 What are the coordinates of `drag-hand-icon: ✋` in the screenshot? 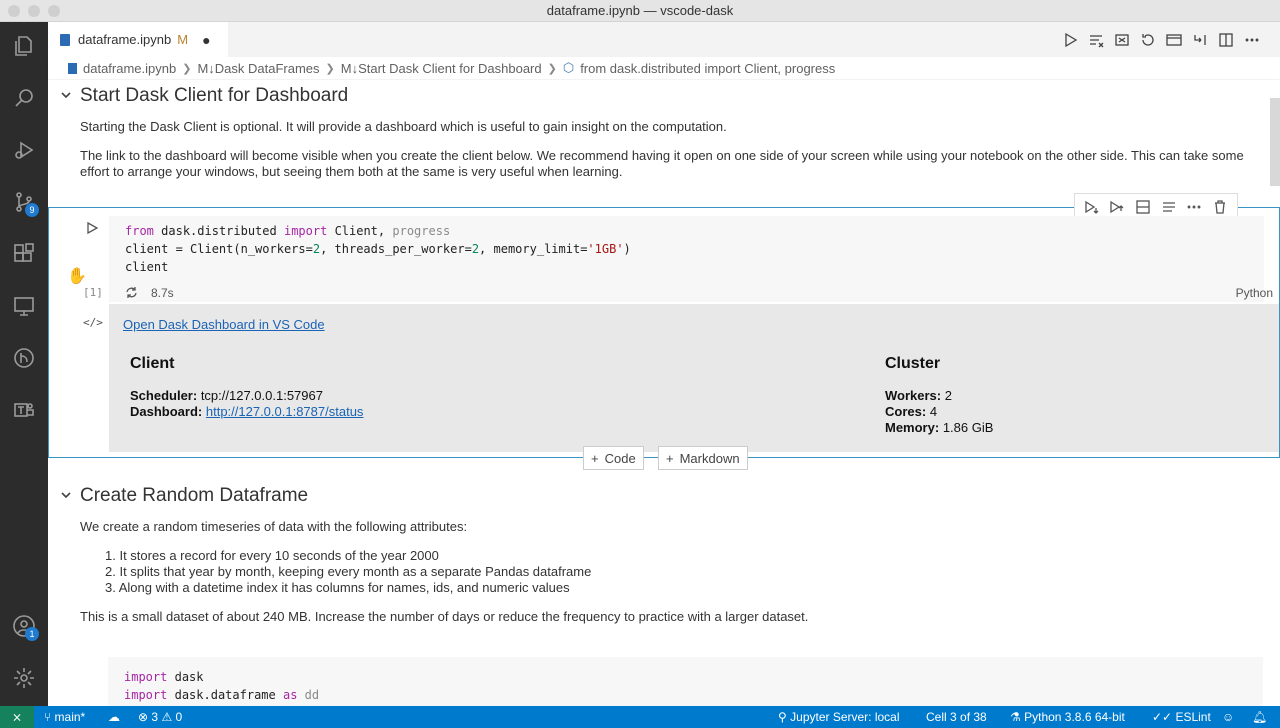 It's located at (77, 276).